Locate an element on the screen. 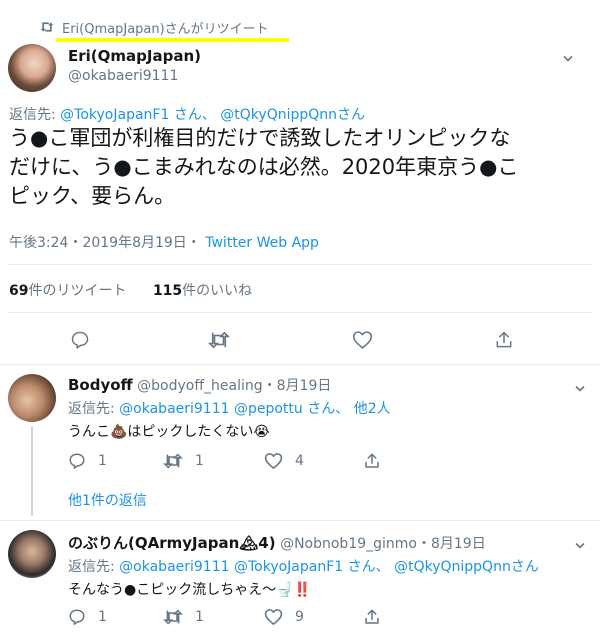 This screenshot has width=600, height=644. like-label: 件のいいね is located at coordinates (217, 291).